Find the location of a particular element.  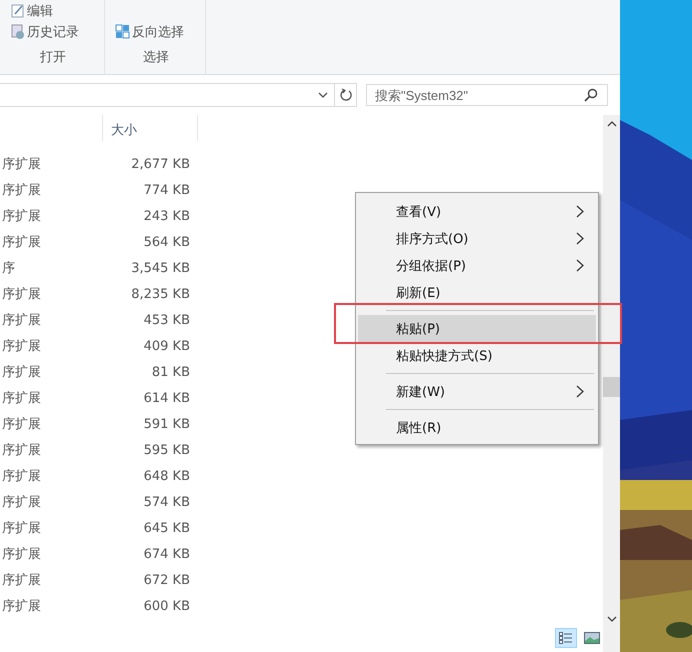

scroll-thumb is located at coordinates (611, 387).